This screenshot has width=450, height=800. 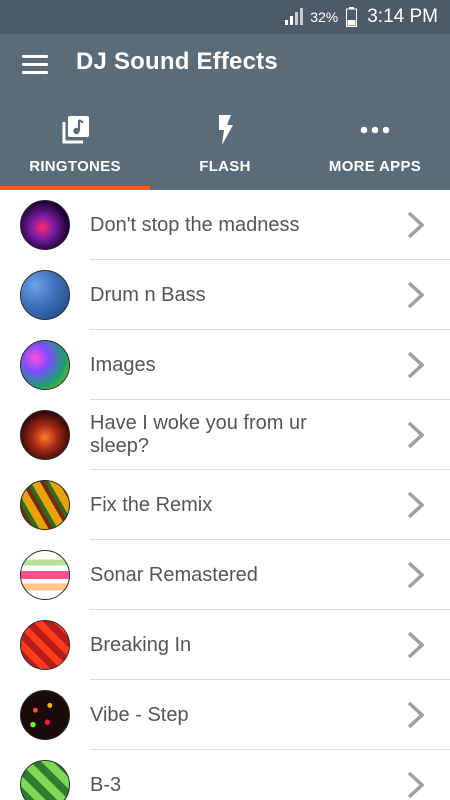 I want to click on ringtone-title: Sonar Remastered, so click(x=174, y=574).